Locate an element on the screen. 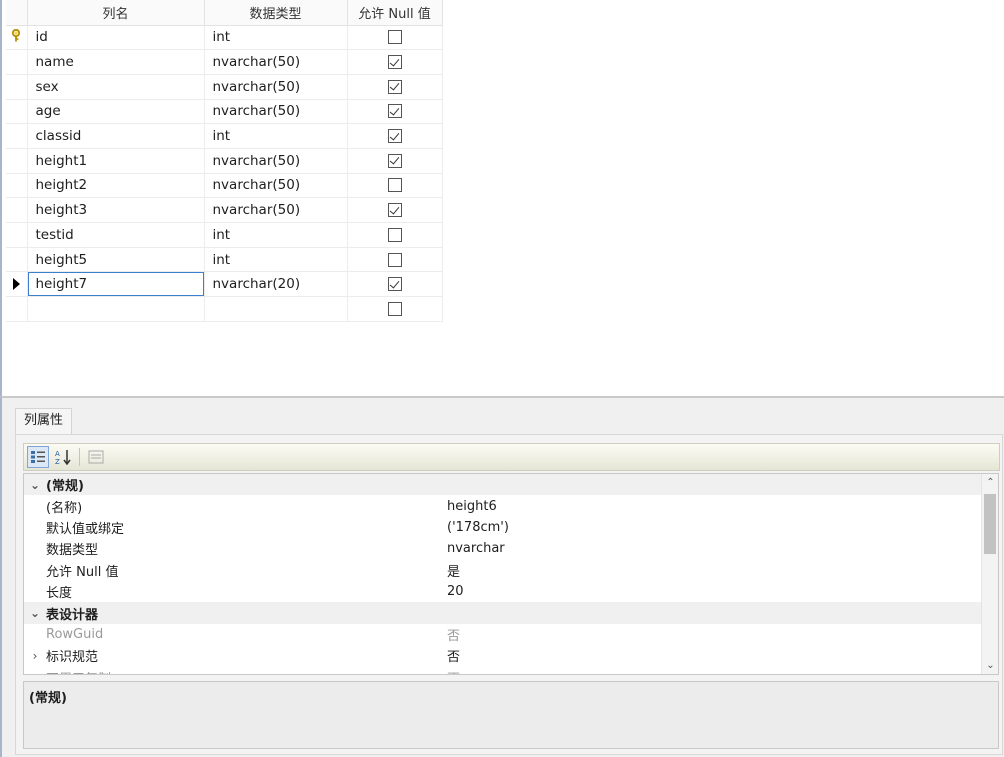 Image resolution: width=1004 pixels, height=757 pixels. cell-column-name: id is located at coordinates (116, 38).